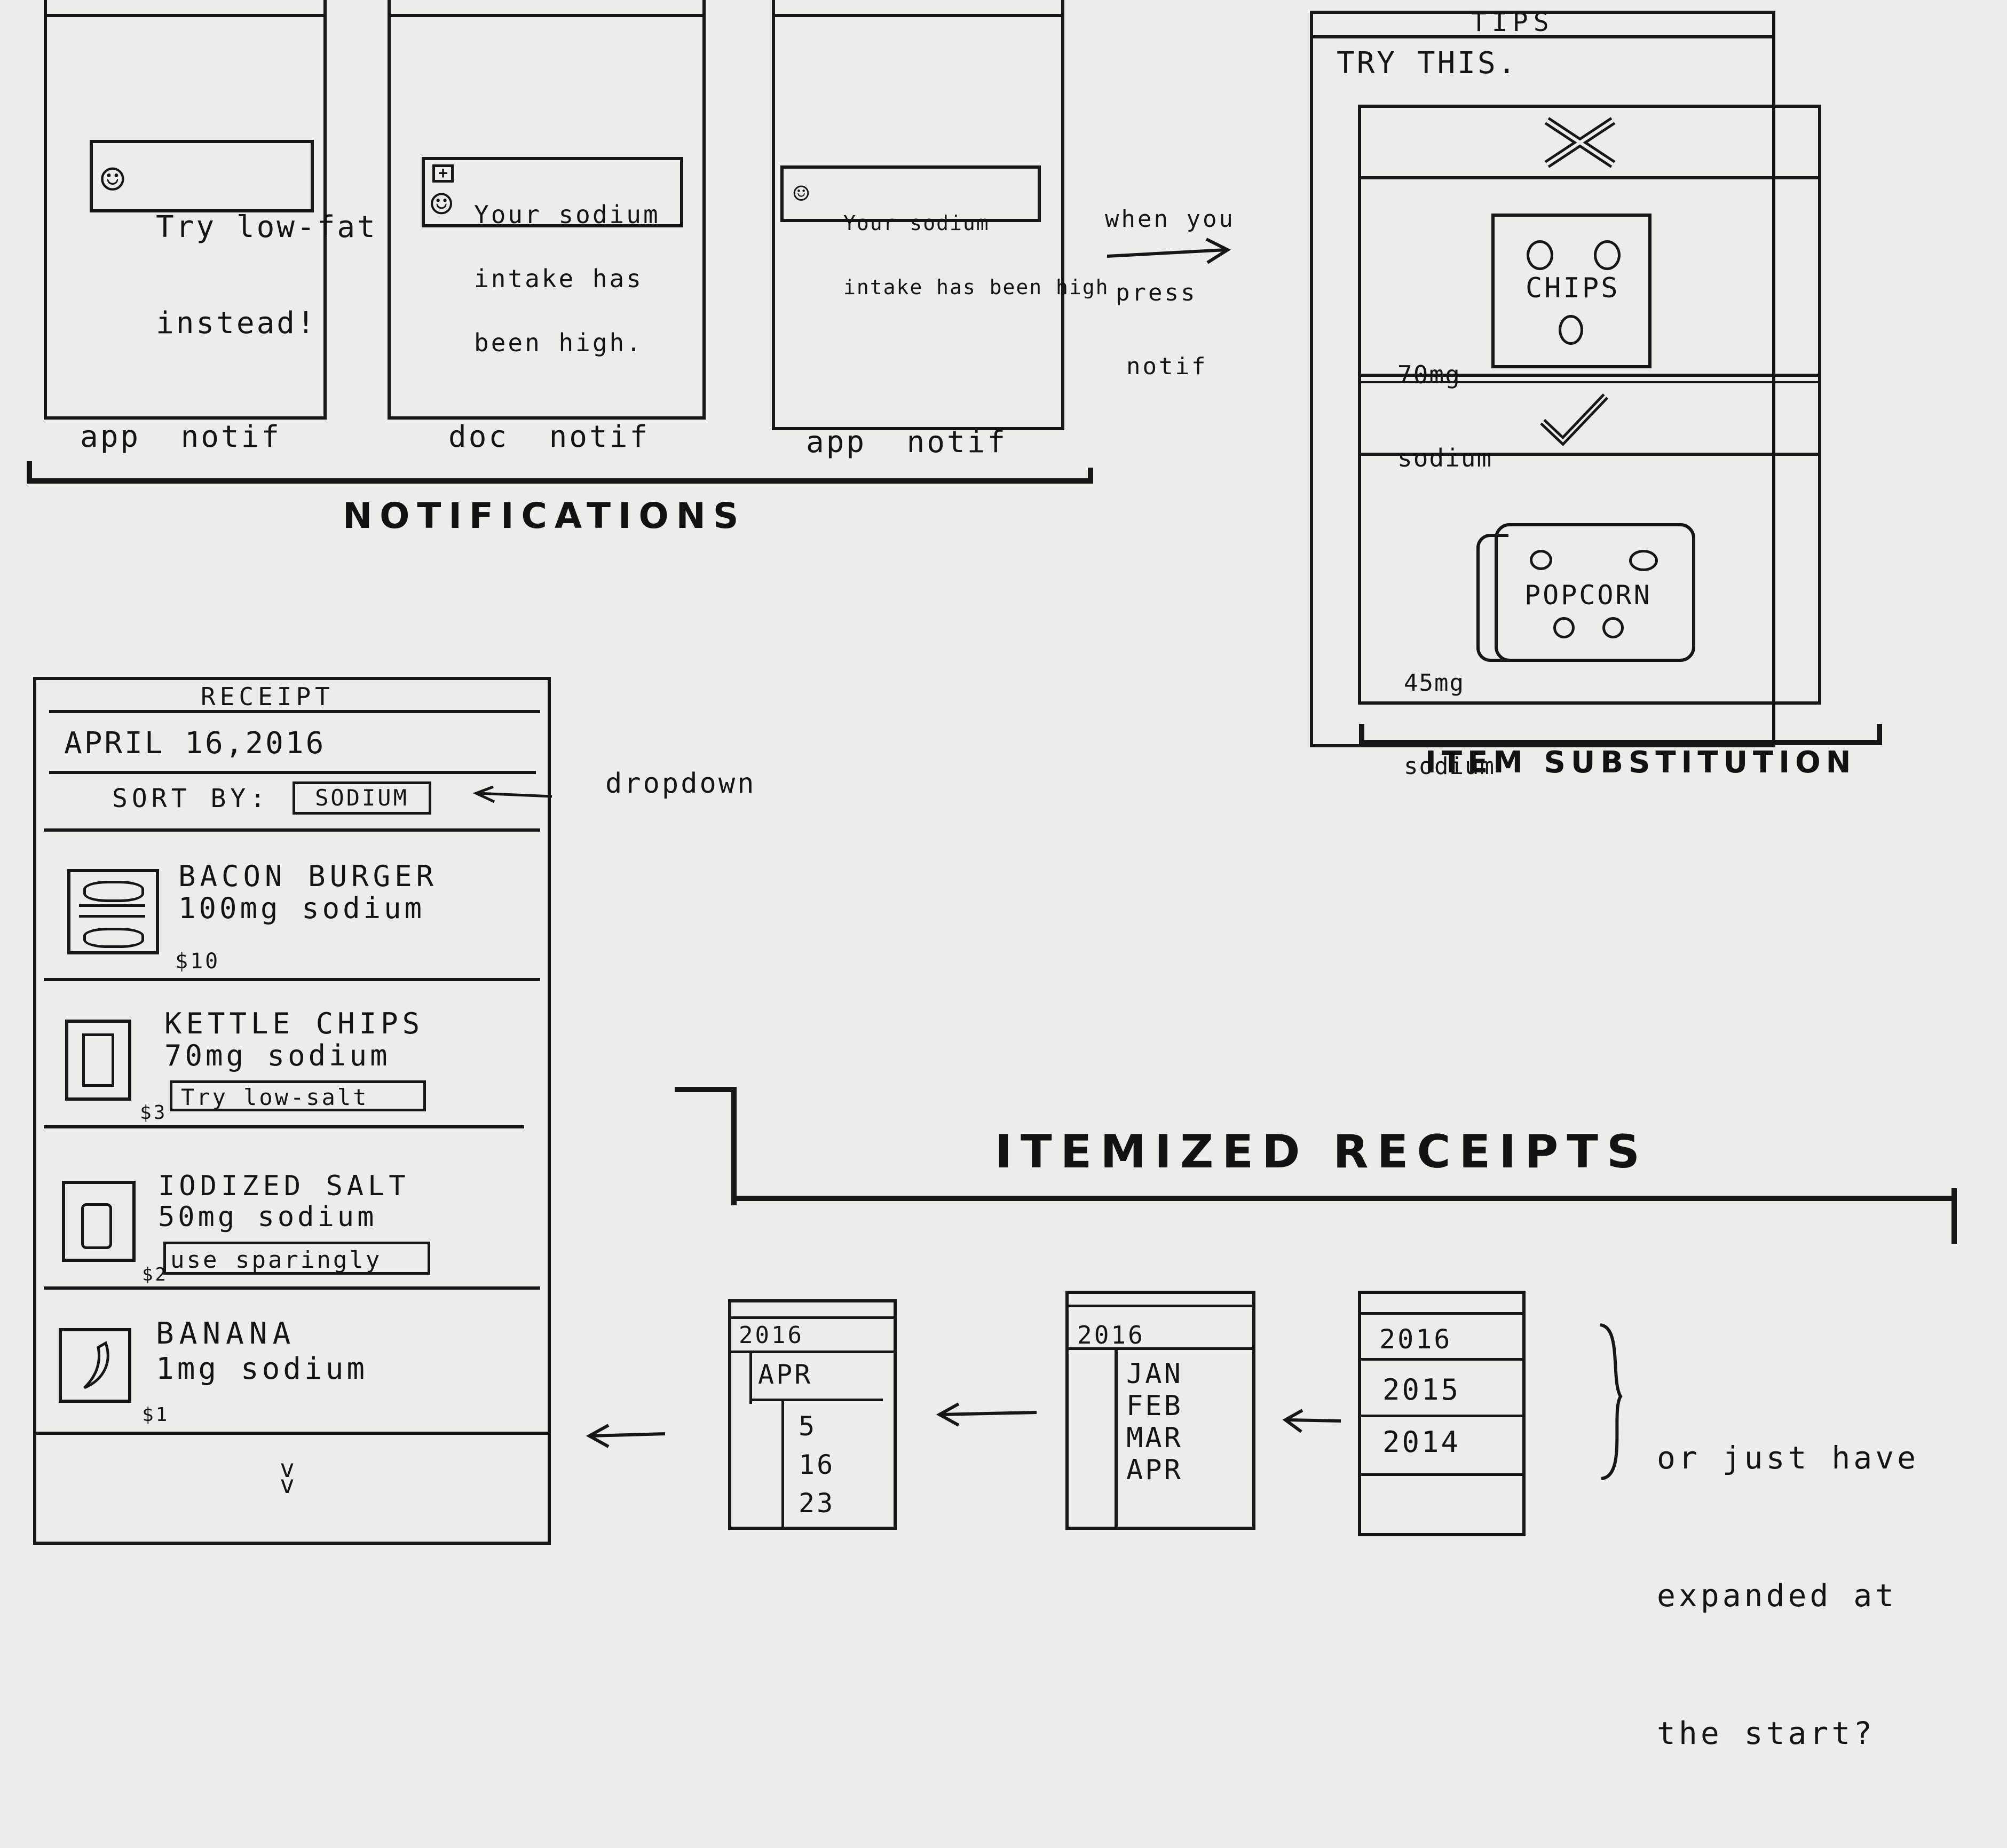  Describe the element at coordinates (817, 1426) in the screenshot. I see `day-item: 5` at that location.